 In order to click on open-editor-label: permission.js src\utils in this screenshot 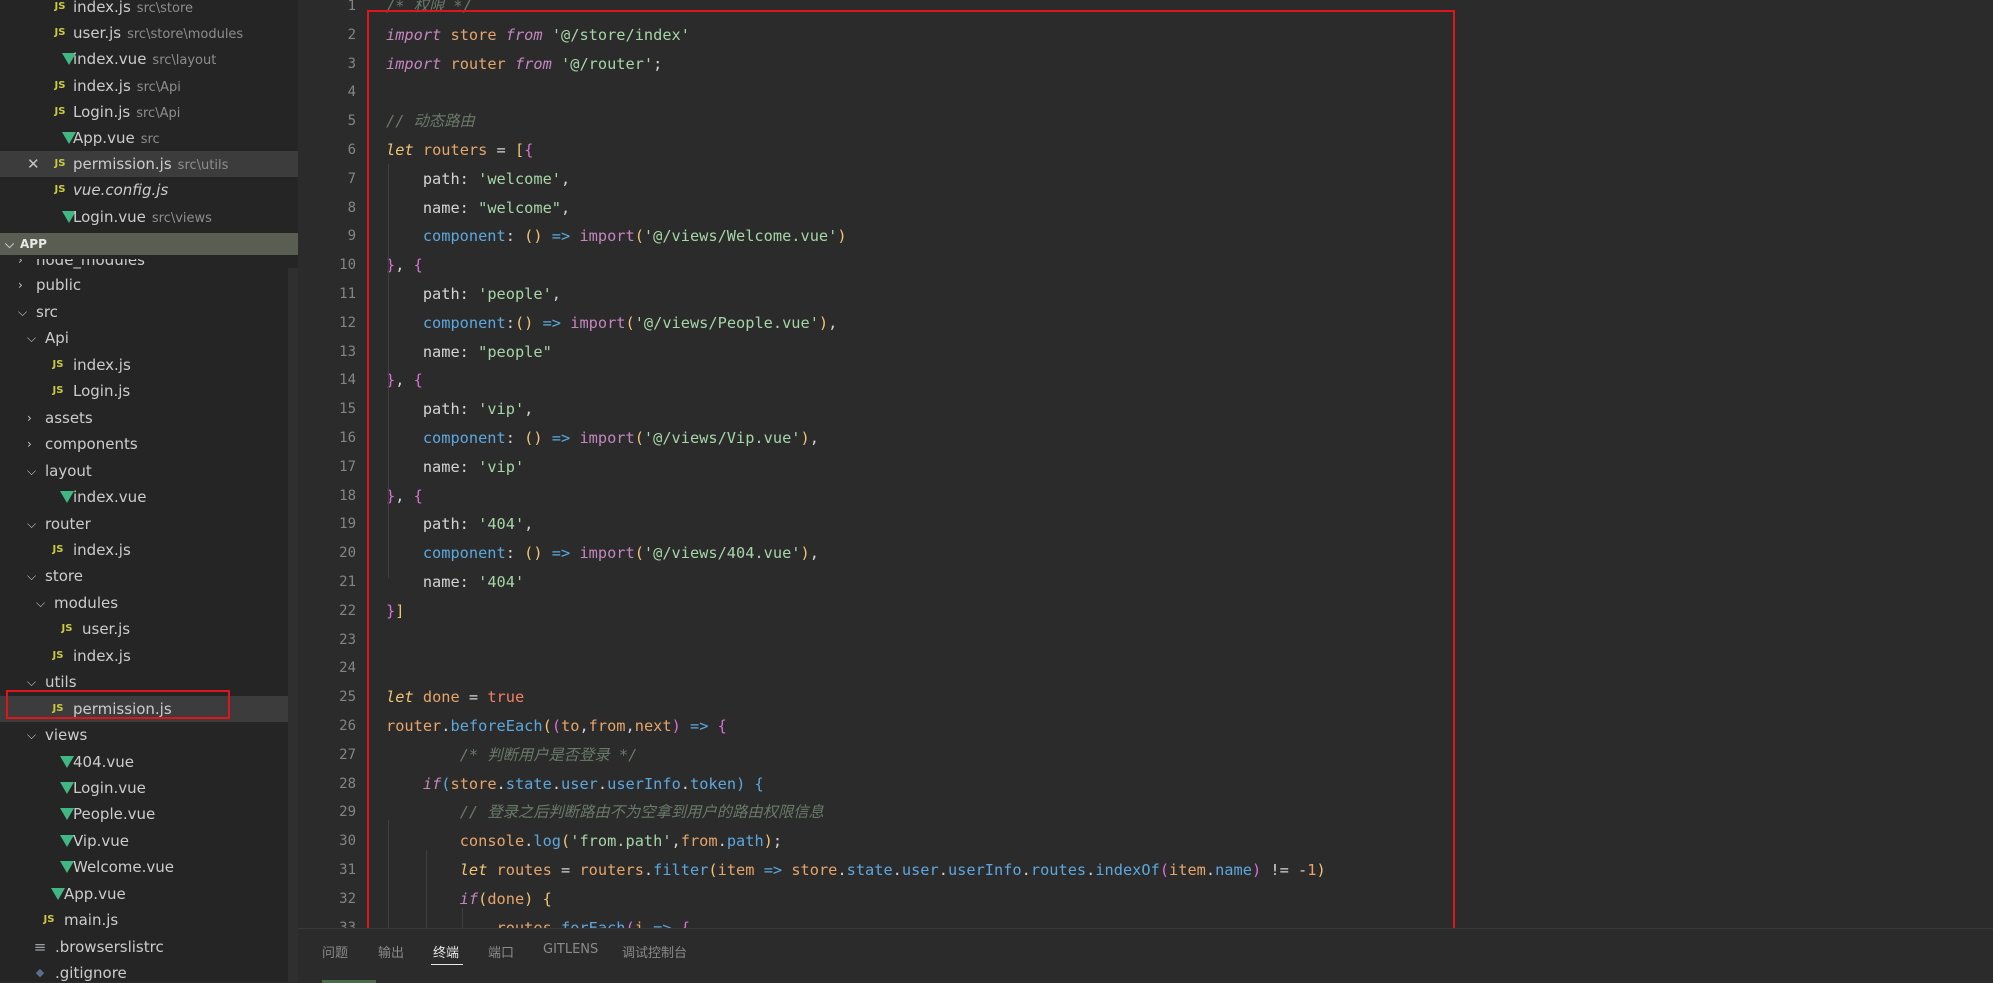, I will do `click(150, 165)`.